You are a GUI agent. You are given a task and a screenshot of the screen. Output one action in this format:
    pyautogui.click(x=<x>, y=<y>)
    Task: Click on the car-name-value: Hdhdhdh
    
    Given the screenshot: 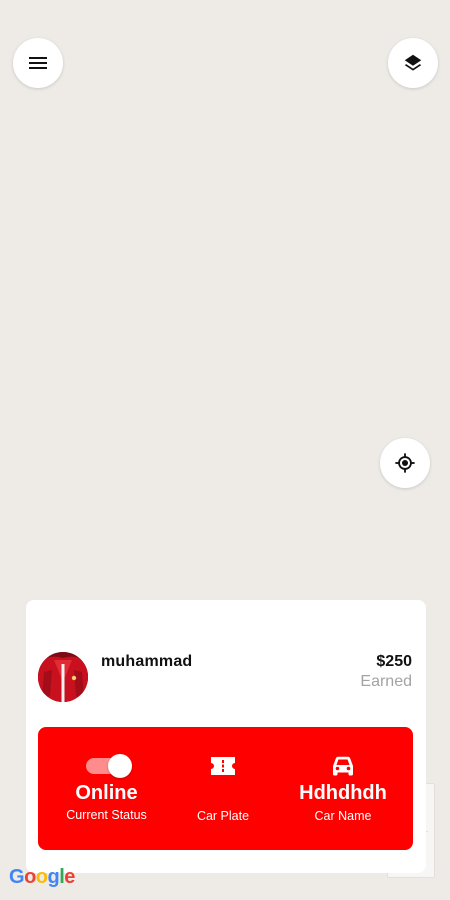 What is the action you would take?
    pyautogui.click(x=343, y=793)
    